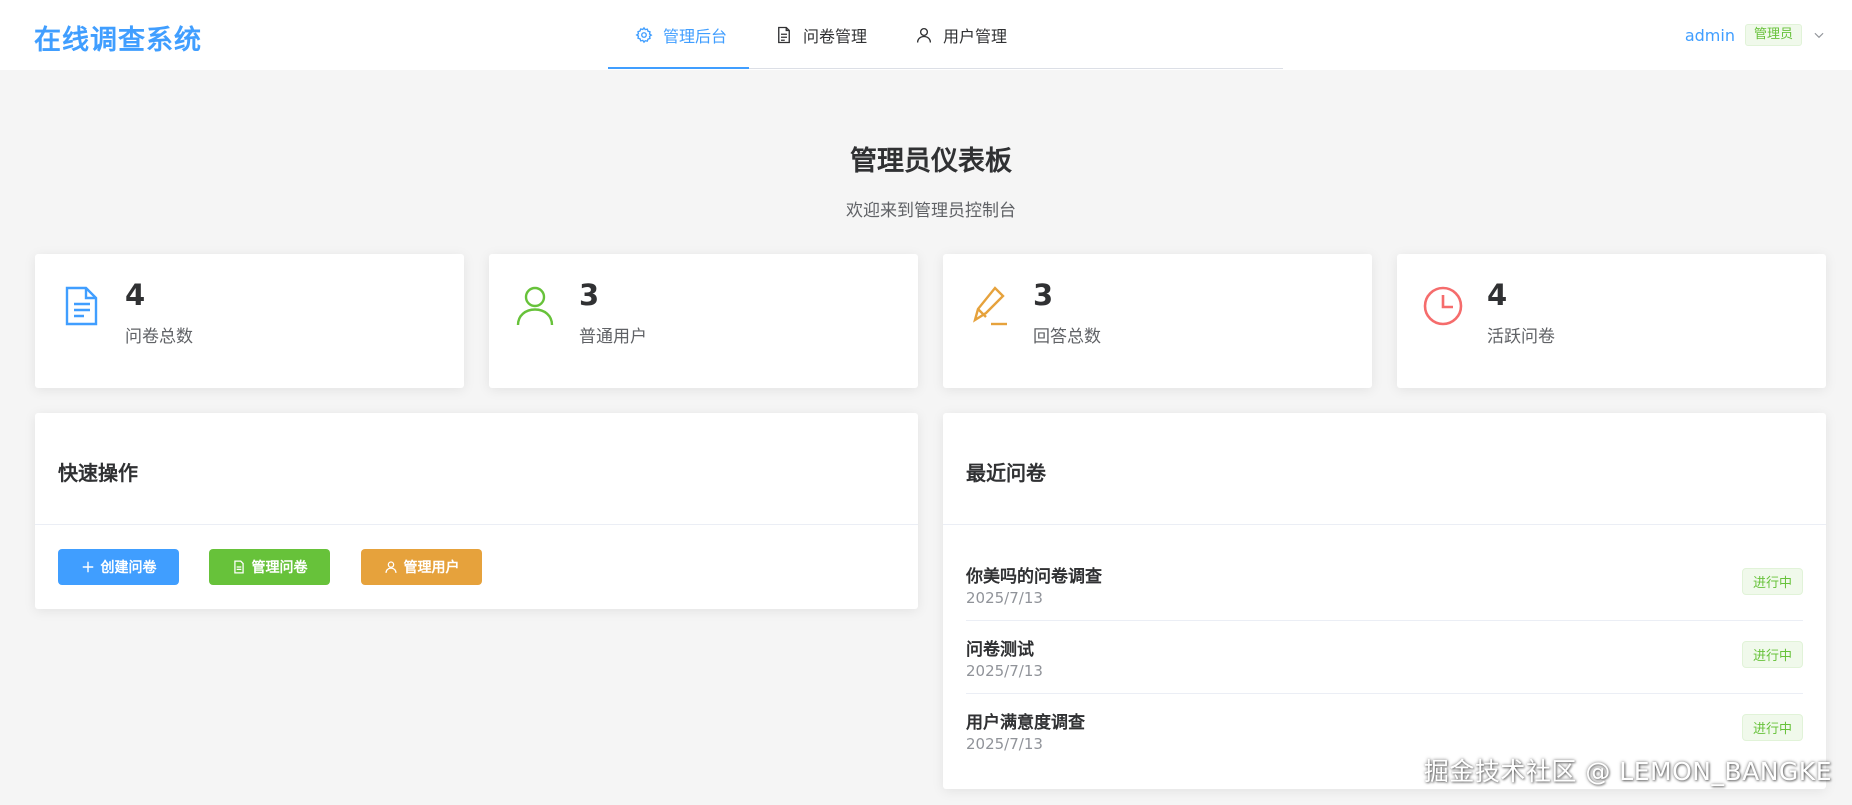 This screenshot has width=1852, height=805. Describe the element at coordinates (1384, 584) in the screenshot. I see `survey-list-item: 你美吗的问卷调查 2025/7/13 进行中` at that location.